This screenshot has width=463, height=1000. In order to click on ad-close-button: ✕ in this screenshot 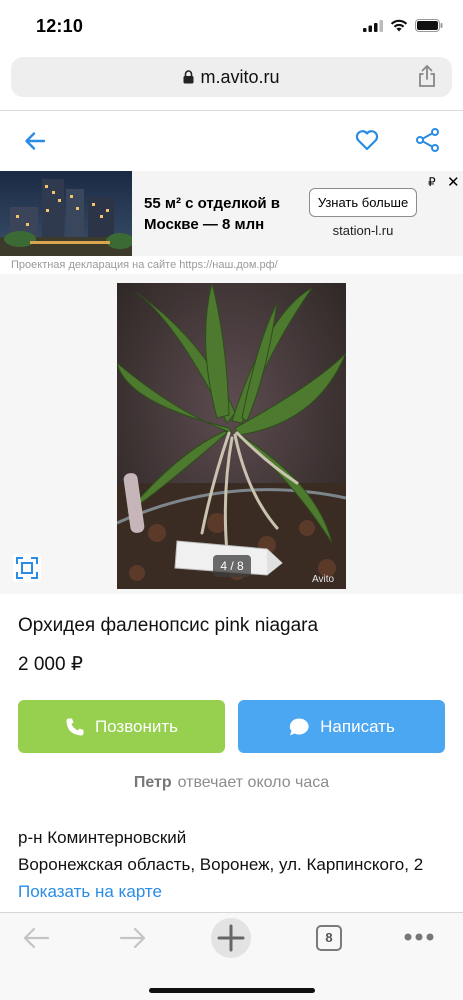, I will do `click(453, 182)`.